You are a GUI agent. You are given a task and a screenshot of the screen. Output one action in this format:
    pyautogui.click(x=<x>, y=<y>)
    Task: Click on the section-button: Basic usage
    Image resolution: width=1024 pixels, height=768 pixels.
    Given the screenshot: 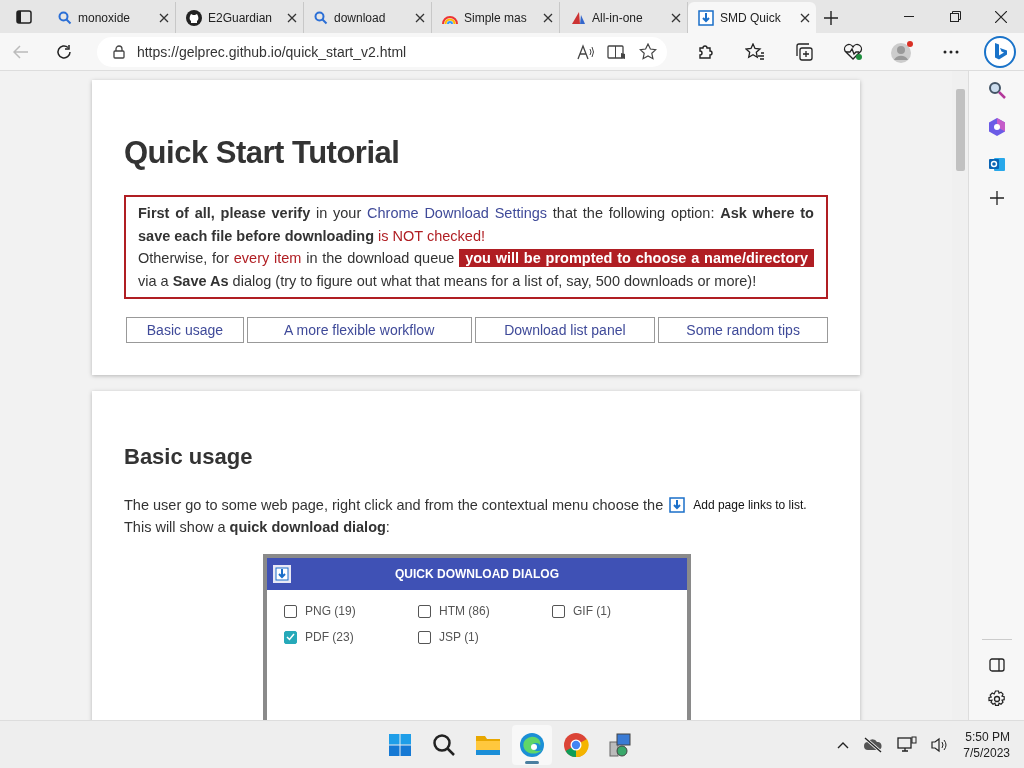 What is the action you would take?
    pyautogui.click(x=185, y=330)
    